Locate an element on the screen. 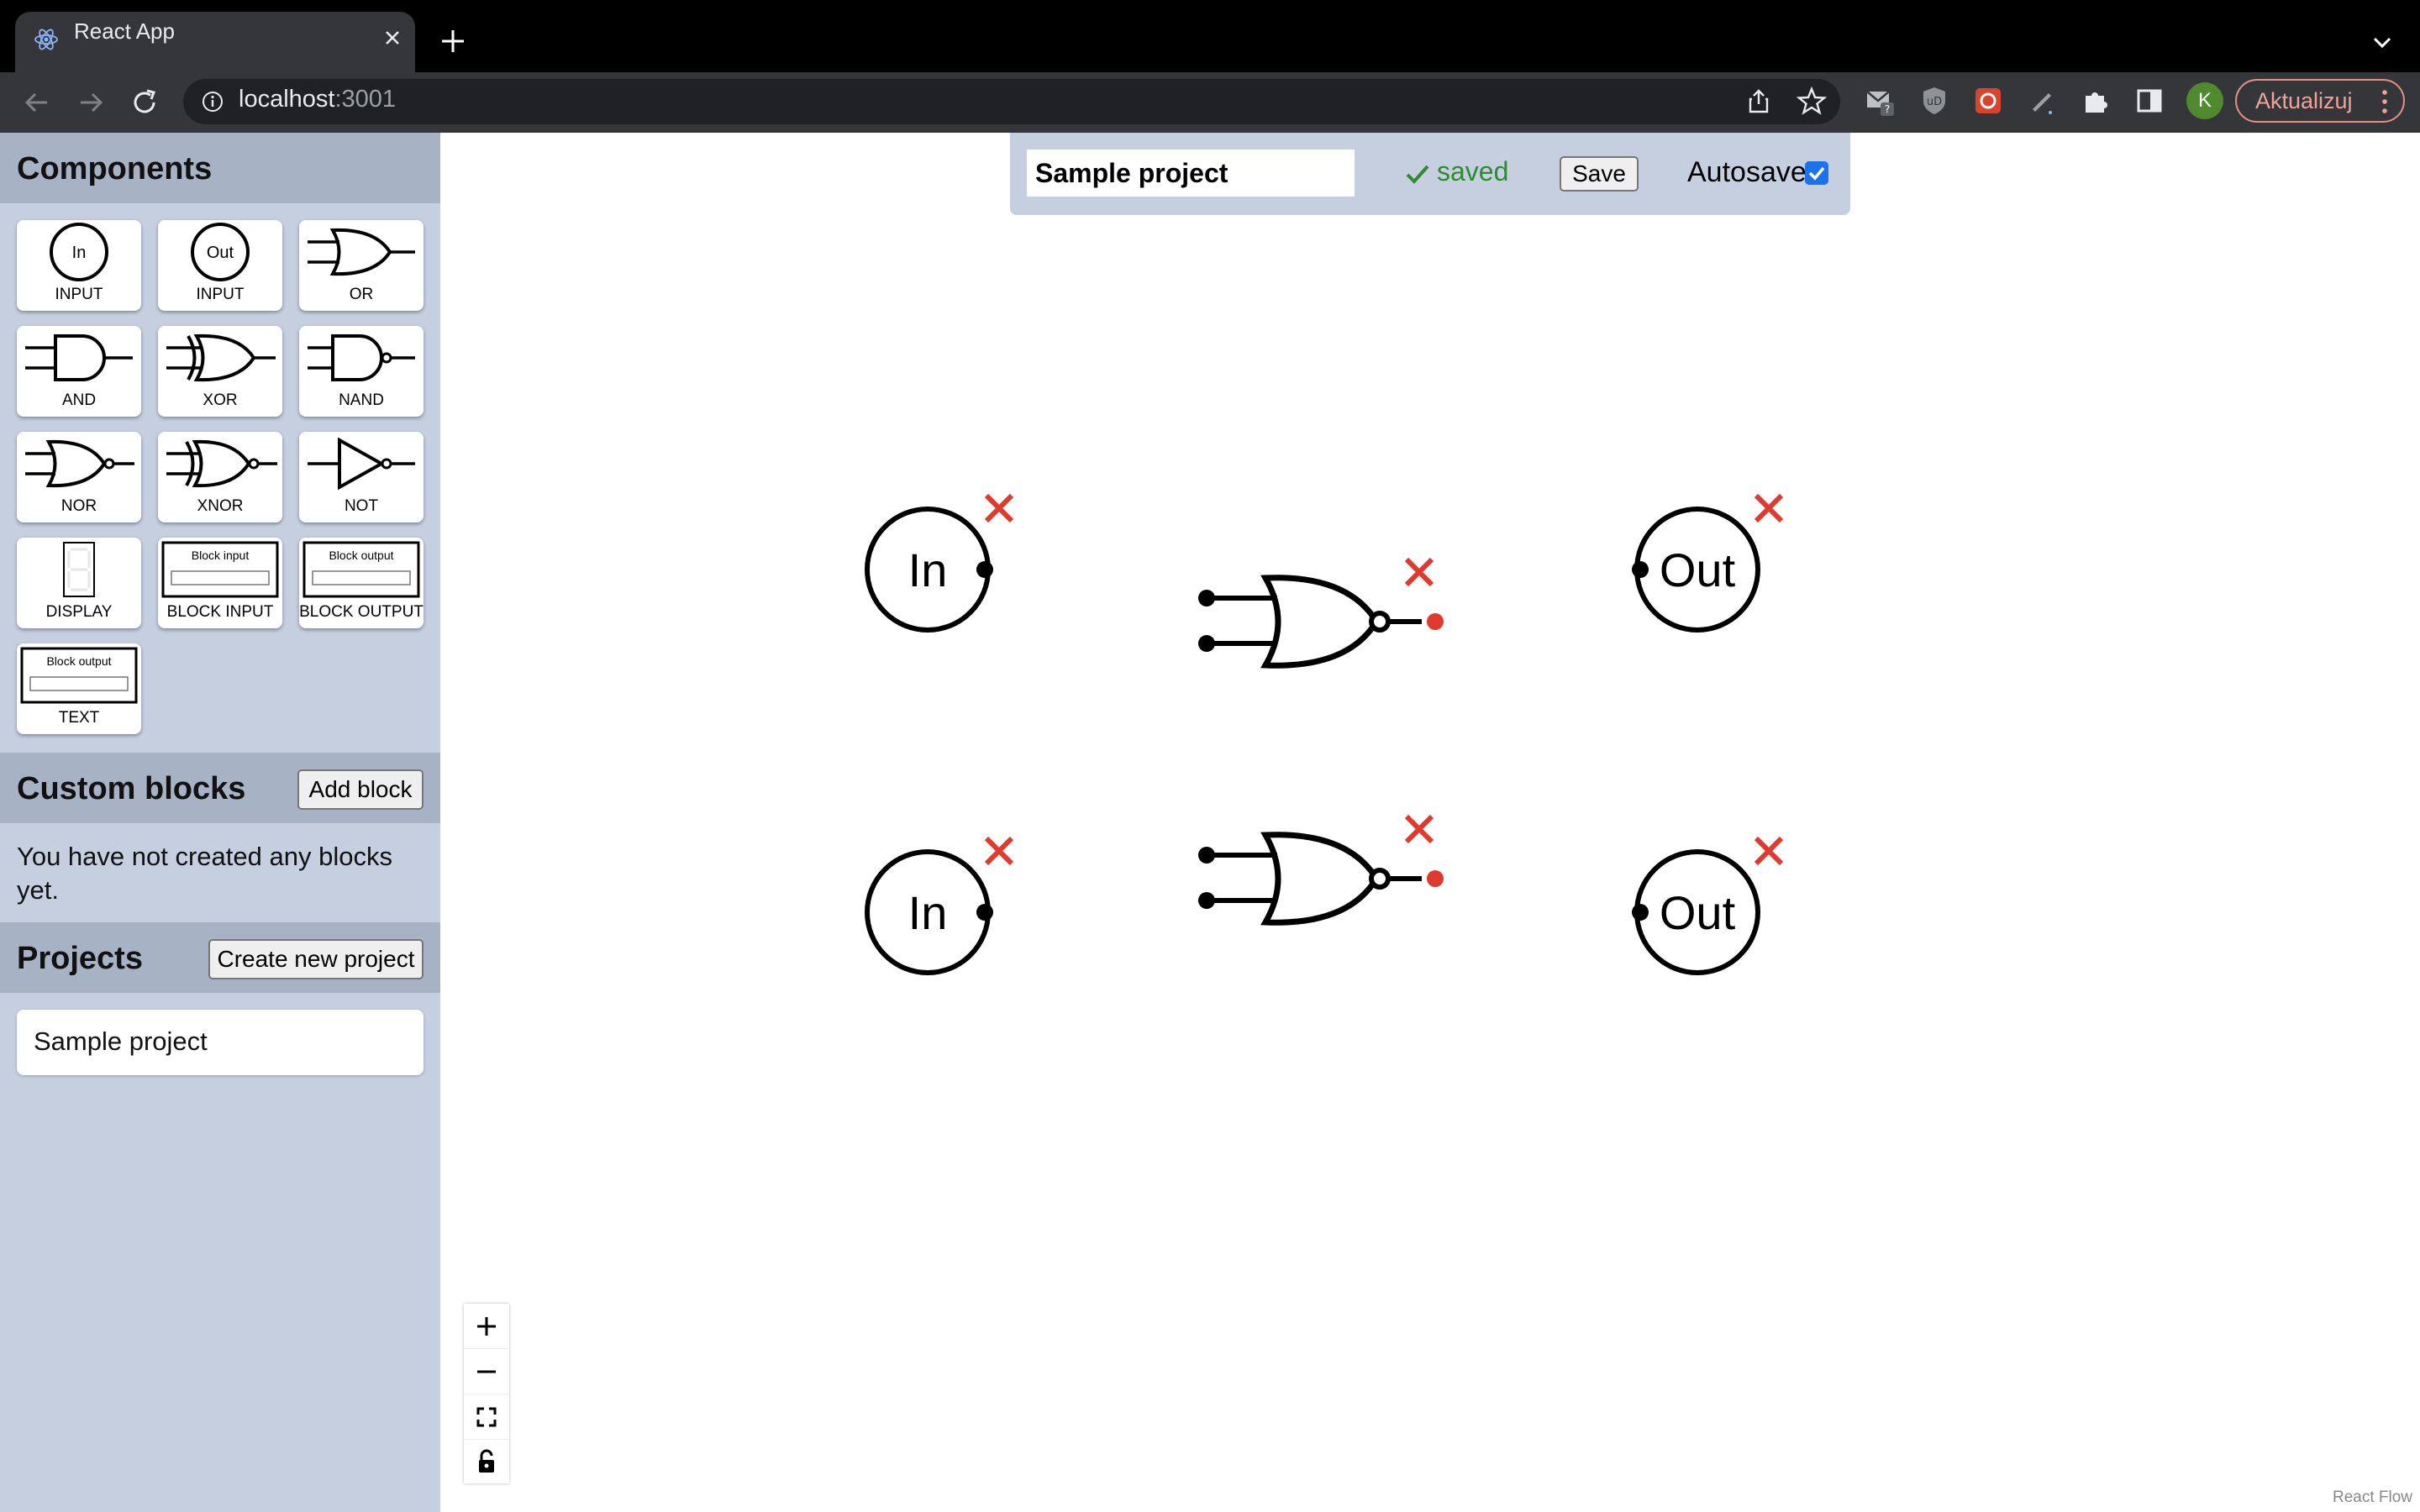  flow-controls is located at coordinates (486, 1394).